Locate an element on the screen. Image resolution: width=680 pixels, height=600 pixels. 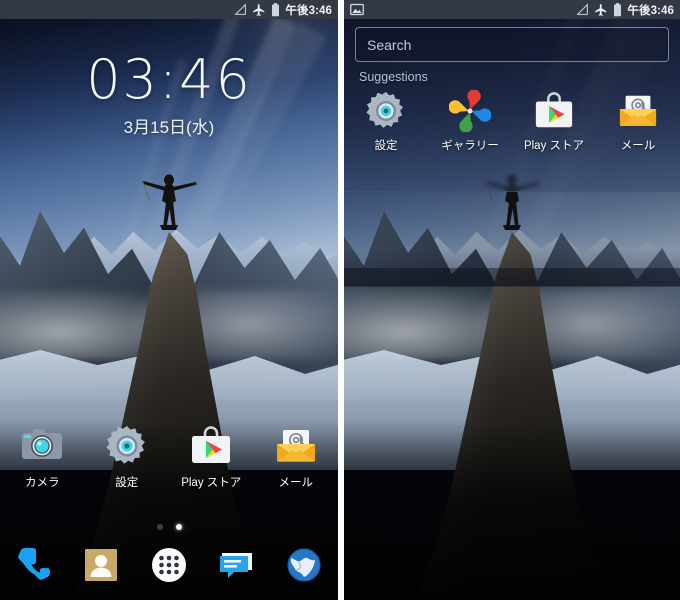
dock-item-contacts is located at coordinates (101, 565).